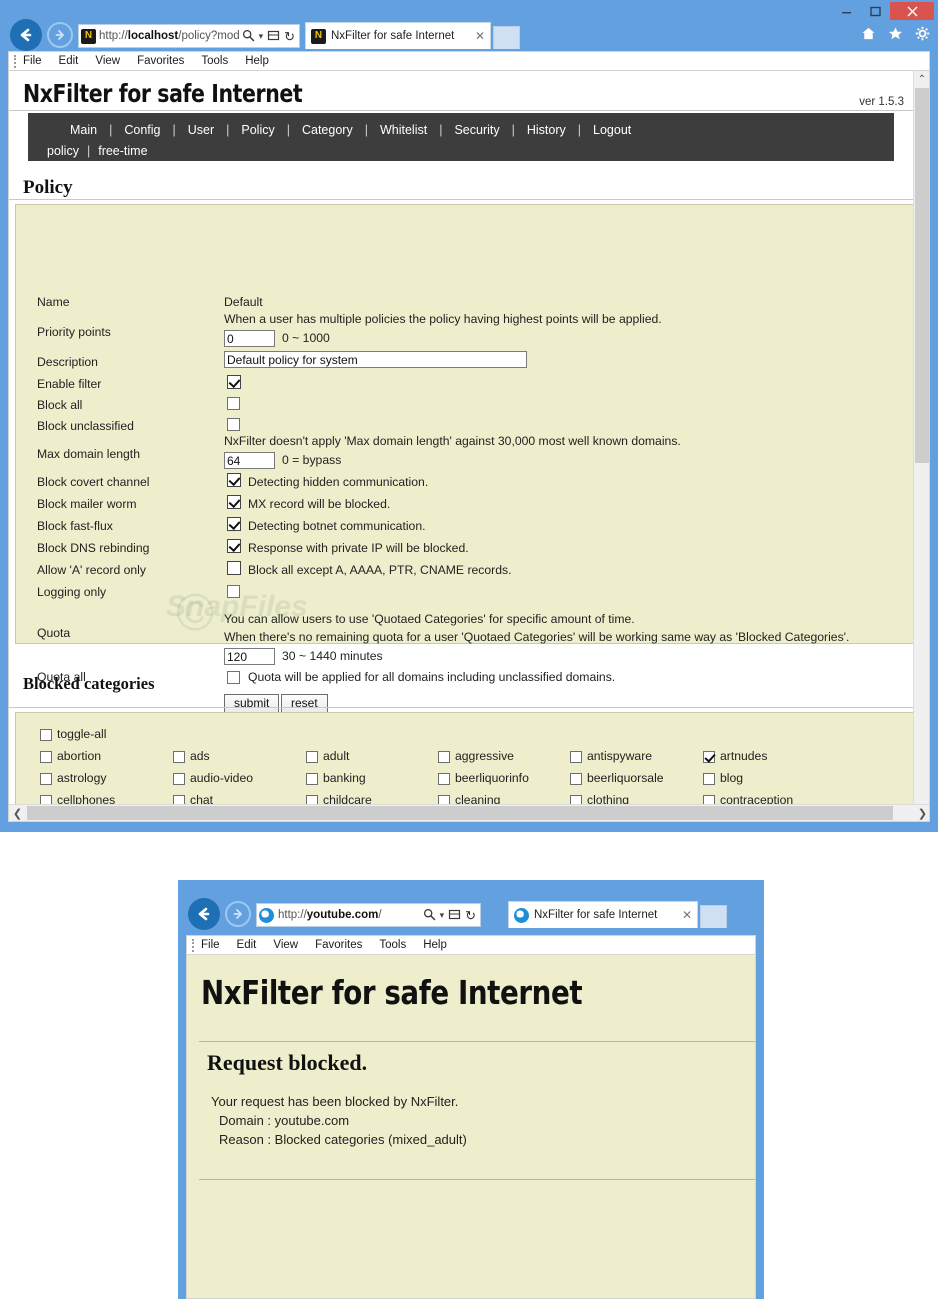 This screenshot has width=938, height=1299. Describe the element at coordinates (234, 568) in the screenshot. I see `allow-a-record-only-checkbox` at that location.